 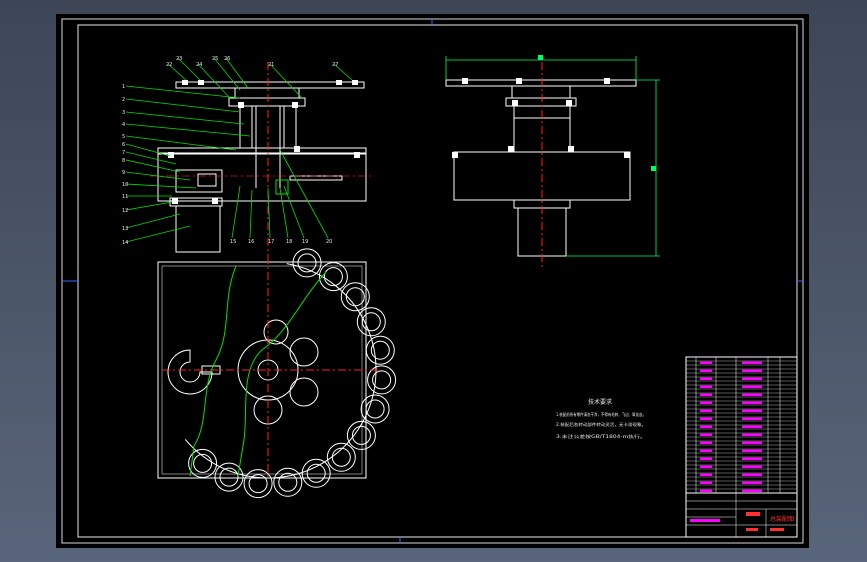 I want to click on tb-magenta-mark, so click(x=705, y=520).